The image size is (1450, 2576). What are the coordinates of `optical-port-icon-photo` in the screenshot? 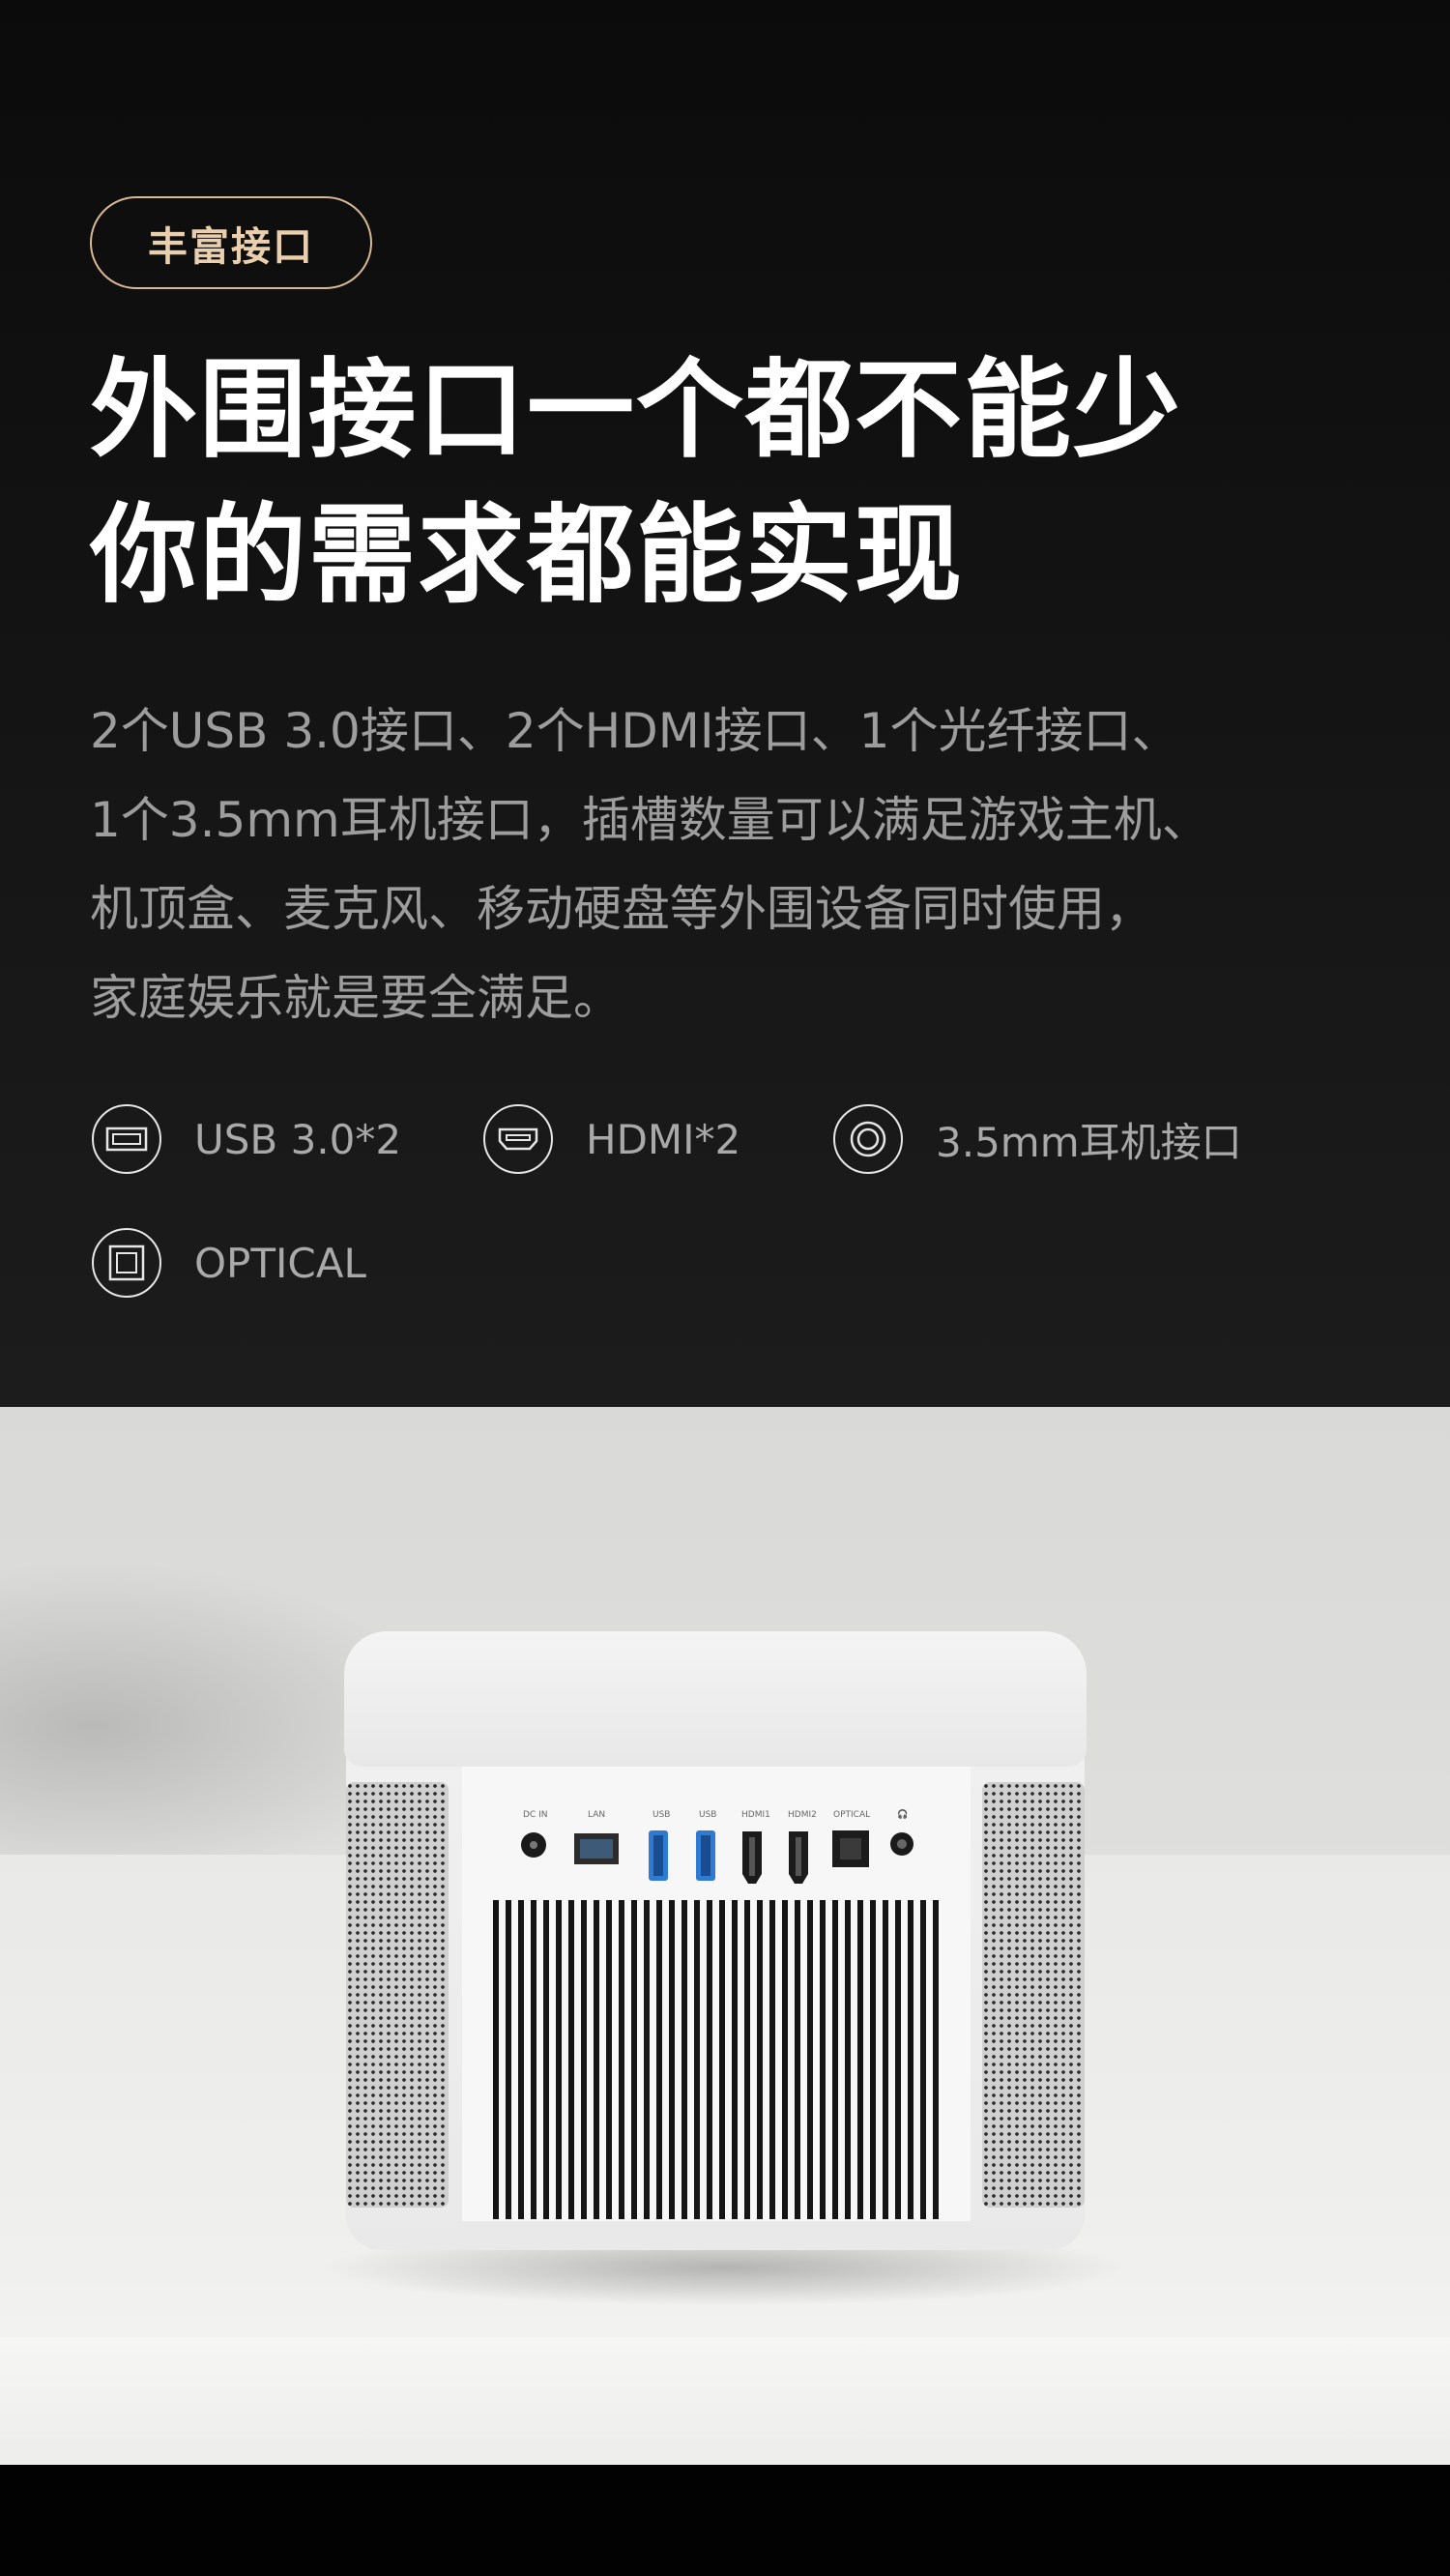 It's located at (851, 1848).